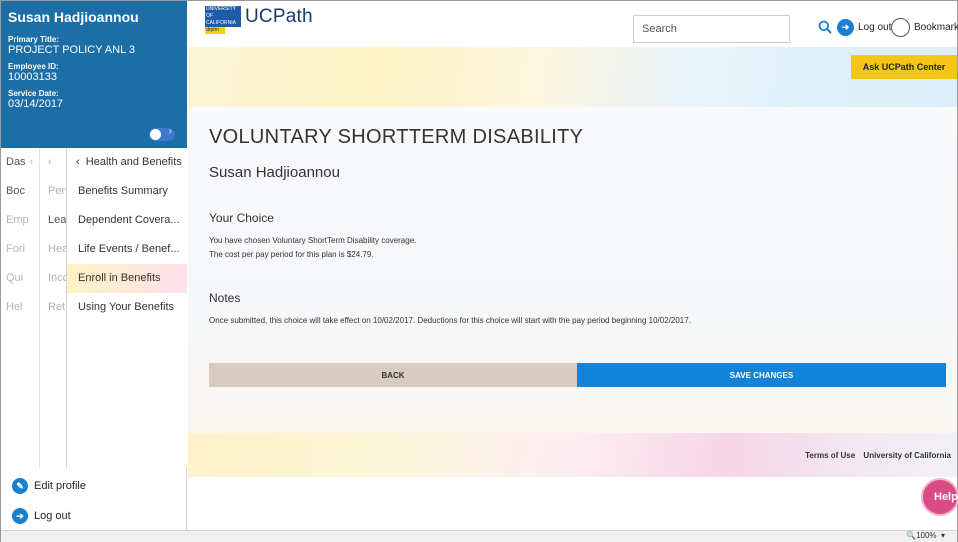  What do you see at coordinates (94, 516) in the screenshot?
I see `sidebar-logout-link: ➔ Log out` at bounding box center [94, 516].